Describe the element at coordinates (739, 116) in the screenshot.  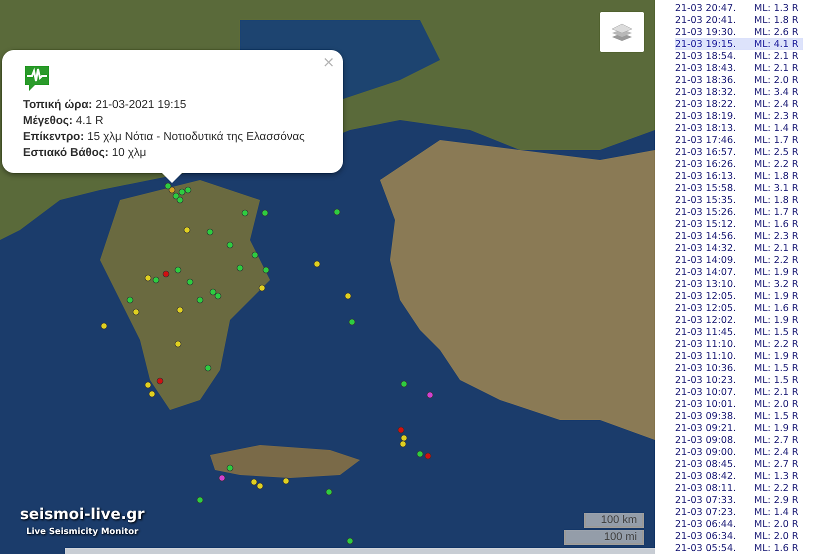
I see `earthquake-list-item: 21-03 18:19. ML: 2.3 R` at that location.